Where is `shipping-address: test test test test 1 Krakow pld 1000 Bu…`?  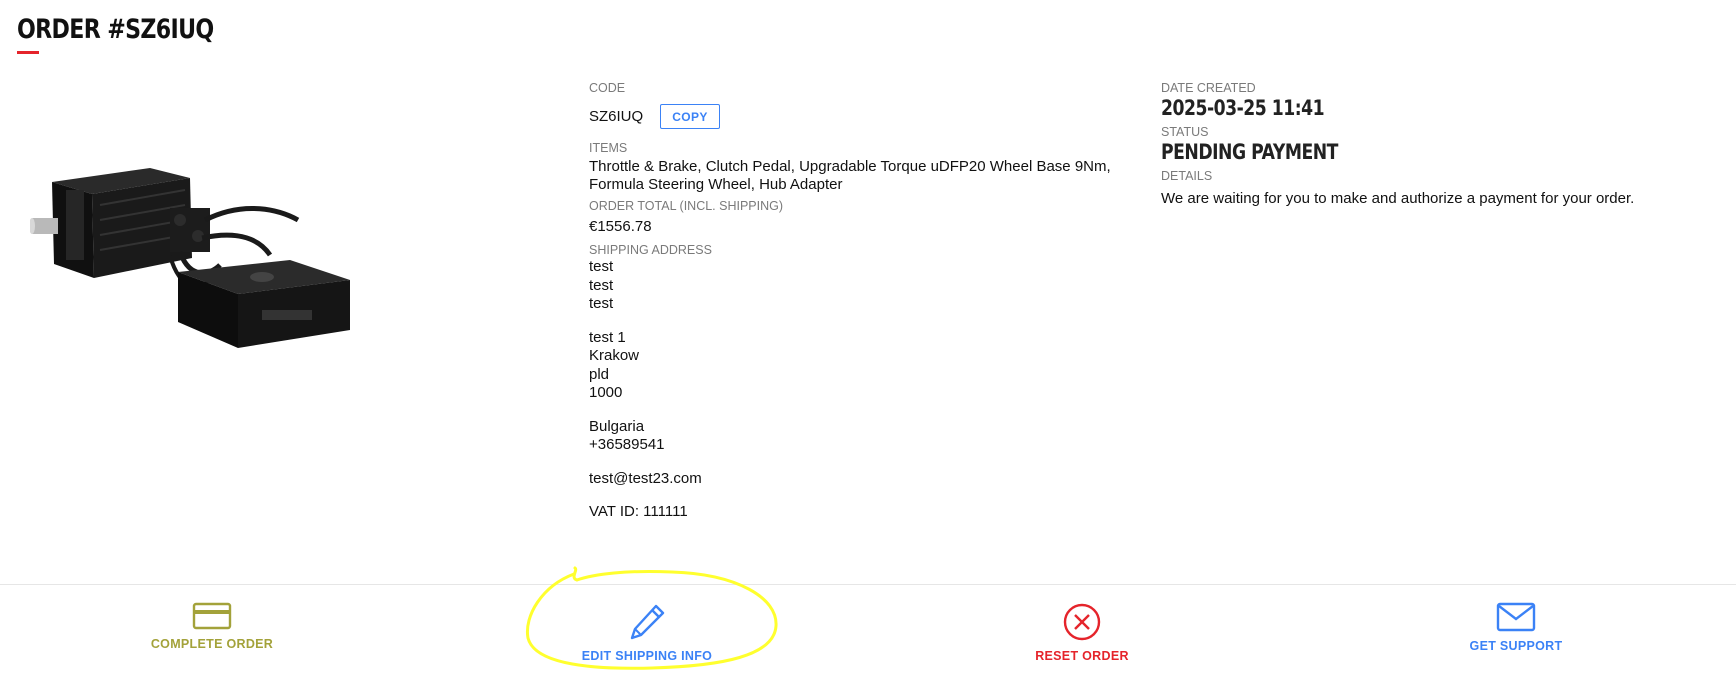
shipping-address: test test test test 1 Krakow pld 1000 Bu… is located at coordinates (859, 390).